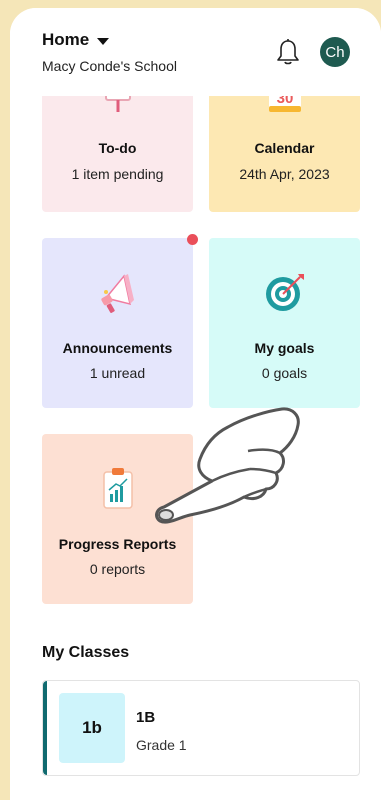 The image size is (381, 800). Describe the element at coordinates (117, 488) in the screenshot. I see `report-clipboard-icon` at that location.